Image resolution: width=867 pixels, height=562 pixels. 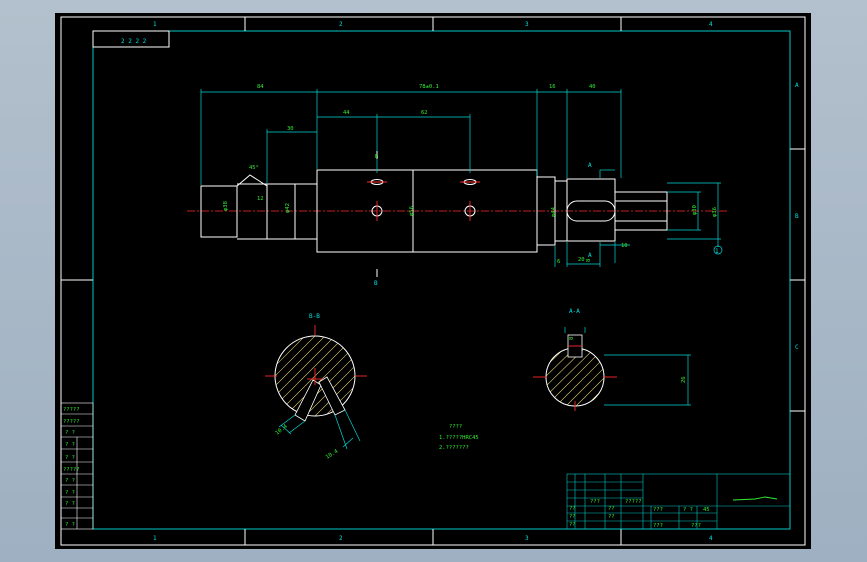 What do you see at coordinates (70, 493) in the screenshot?
I see `revision-cell-8: ? ?` at bounding box center [70, 493].